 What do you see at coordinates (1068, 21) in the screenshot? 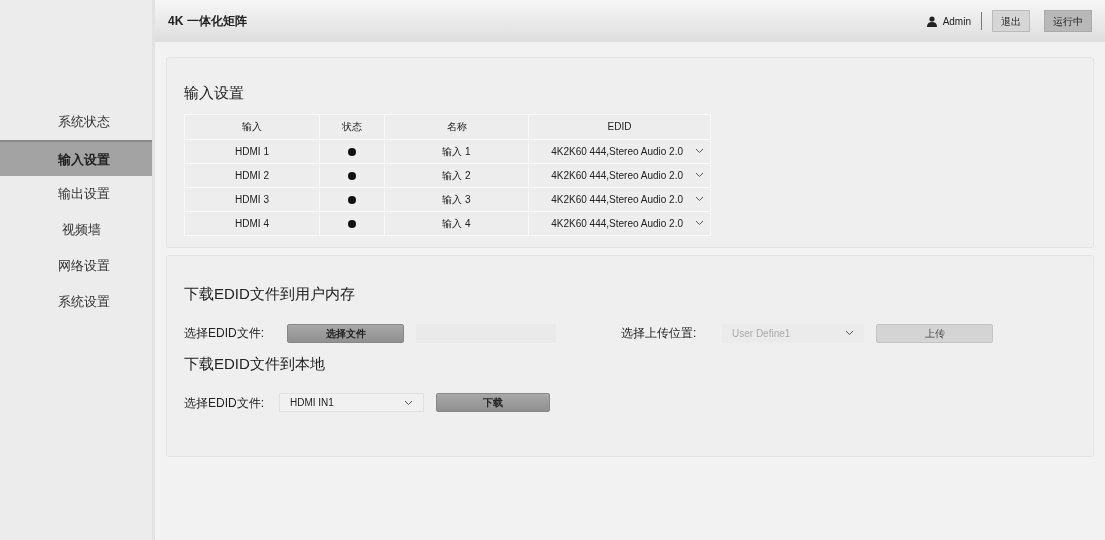
I see `status-button: 运行中` at bounding box center [1068, 21].